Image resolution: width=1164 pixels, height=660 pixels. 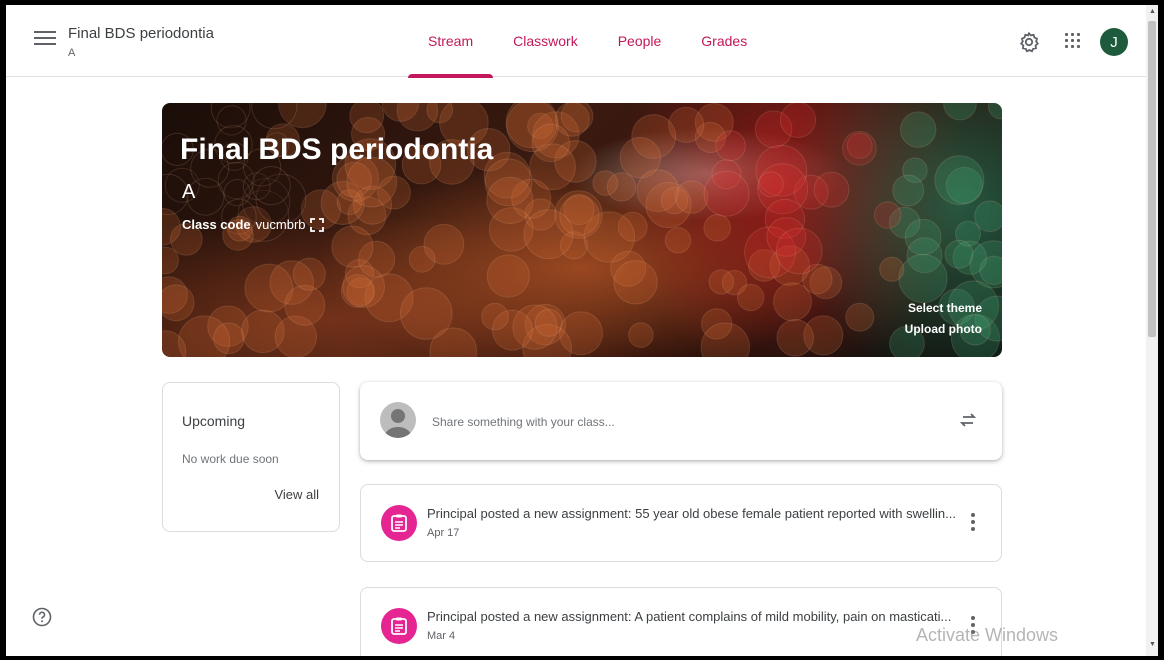 What do you see at coordinates (280, 224) in the screenshot?
I see `class-code-value: vucmbrb` at bounding box center [280, 224].